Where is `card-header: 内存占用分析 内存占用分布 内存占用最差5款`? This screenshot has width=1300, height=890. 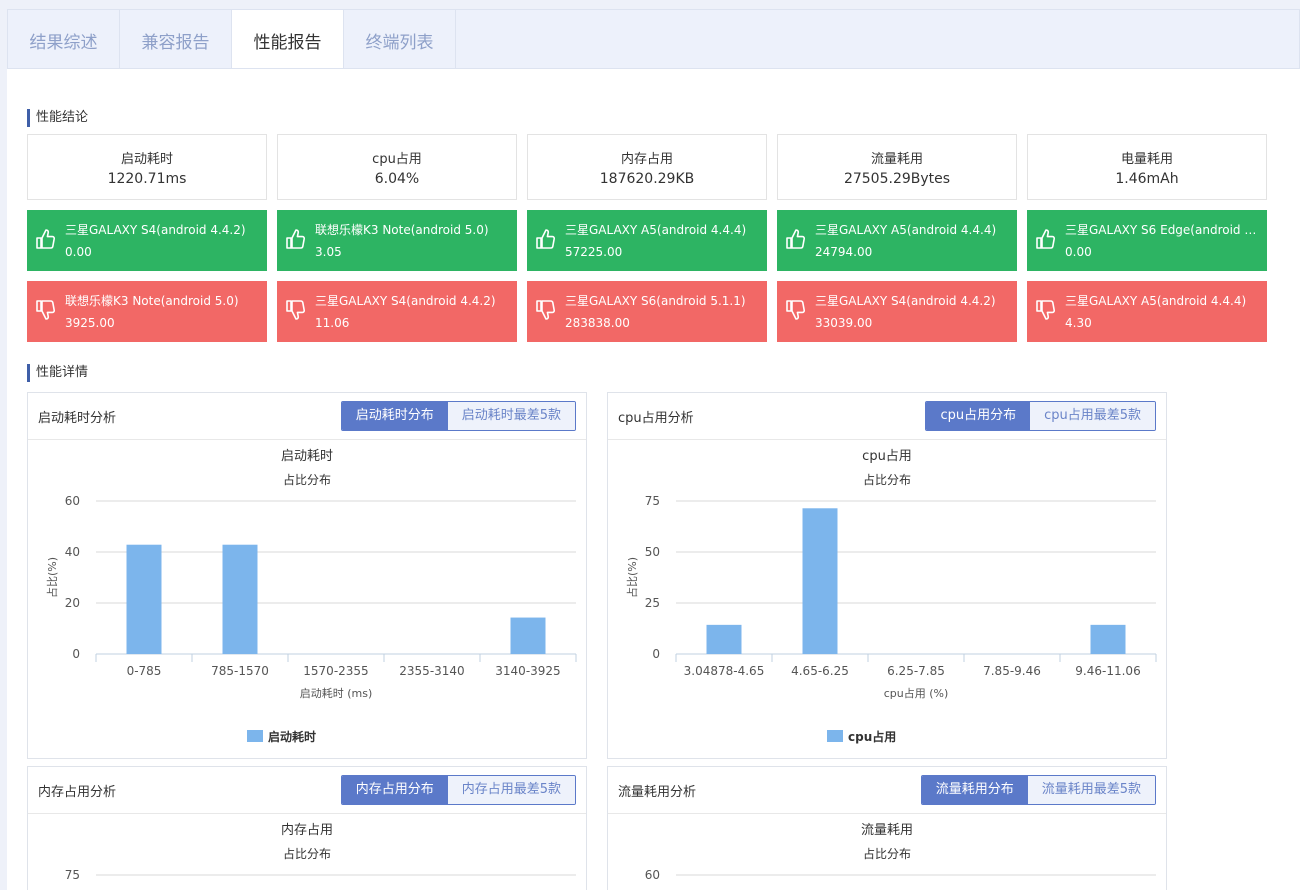 card-header: 内存占用分析 内存占用分布 内存占用最差5款 is located at coordinates (307, 790).